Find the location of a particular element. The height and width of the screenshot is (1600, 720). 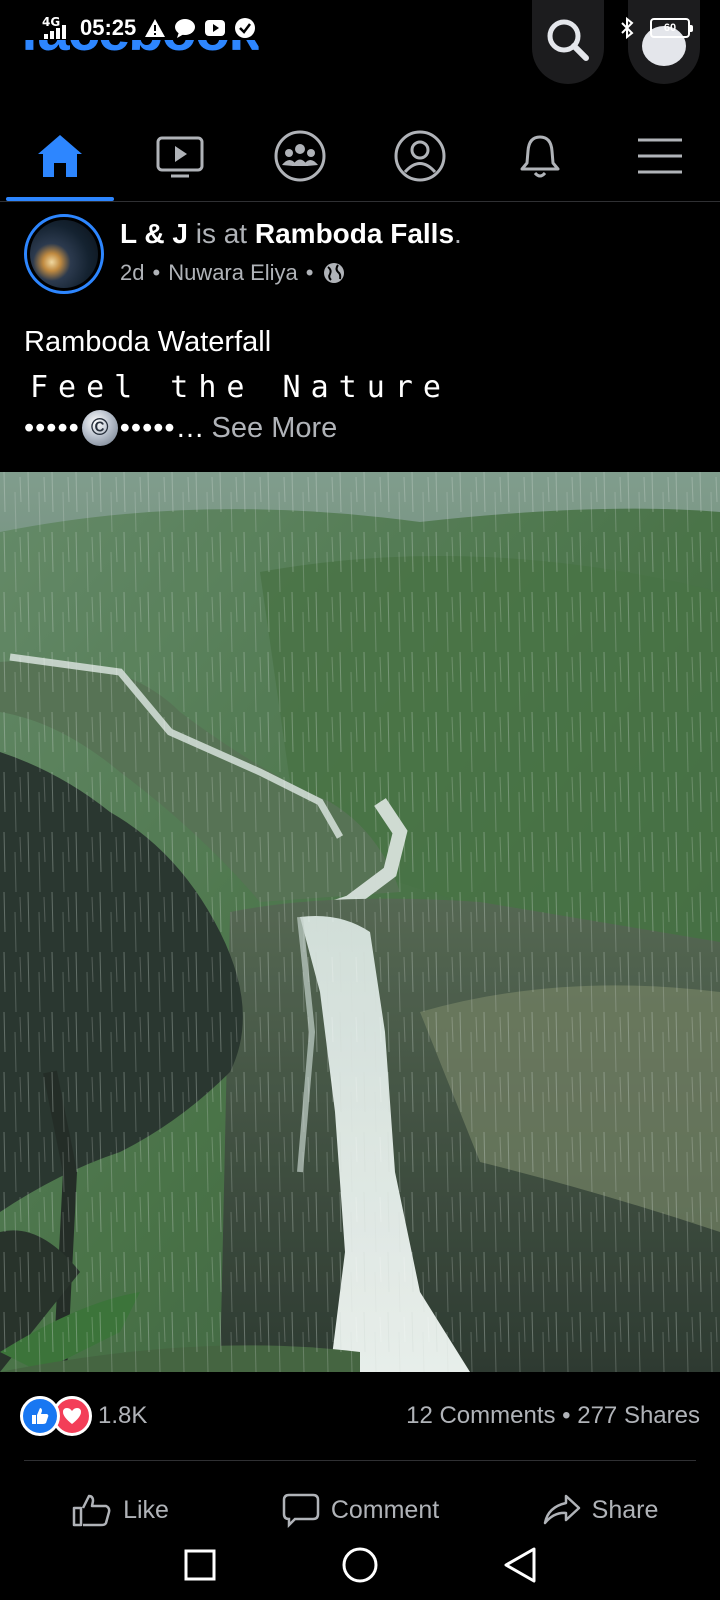

home-icon is located at coordinates (60, 155).